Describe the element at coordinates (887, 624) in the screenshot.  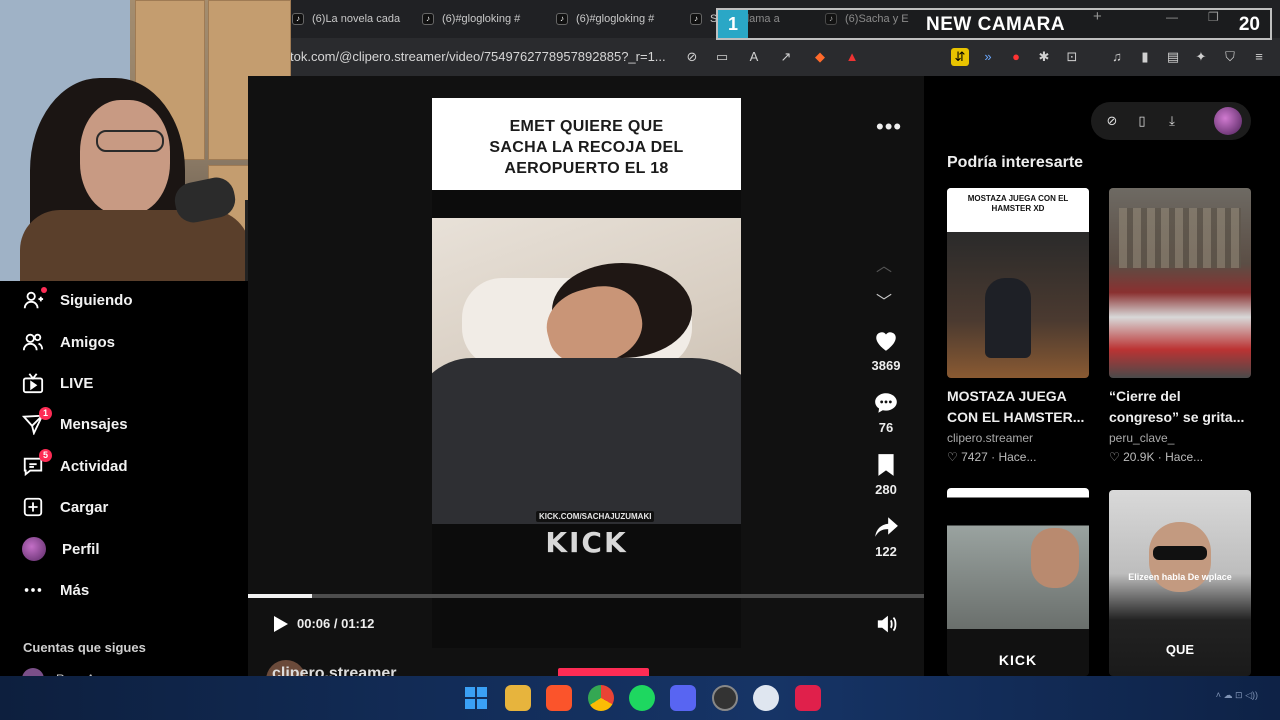
I see `volume-button` at that location.